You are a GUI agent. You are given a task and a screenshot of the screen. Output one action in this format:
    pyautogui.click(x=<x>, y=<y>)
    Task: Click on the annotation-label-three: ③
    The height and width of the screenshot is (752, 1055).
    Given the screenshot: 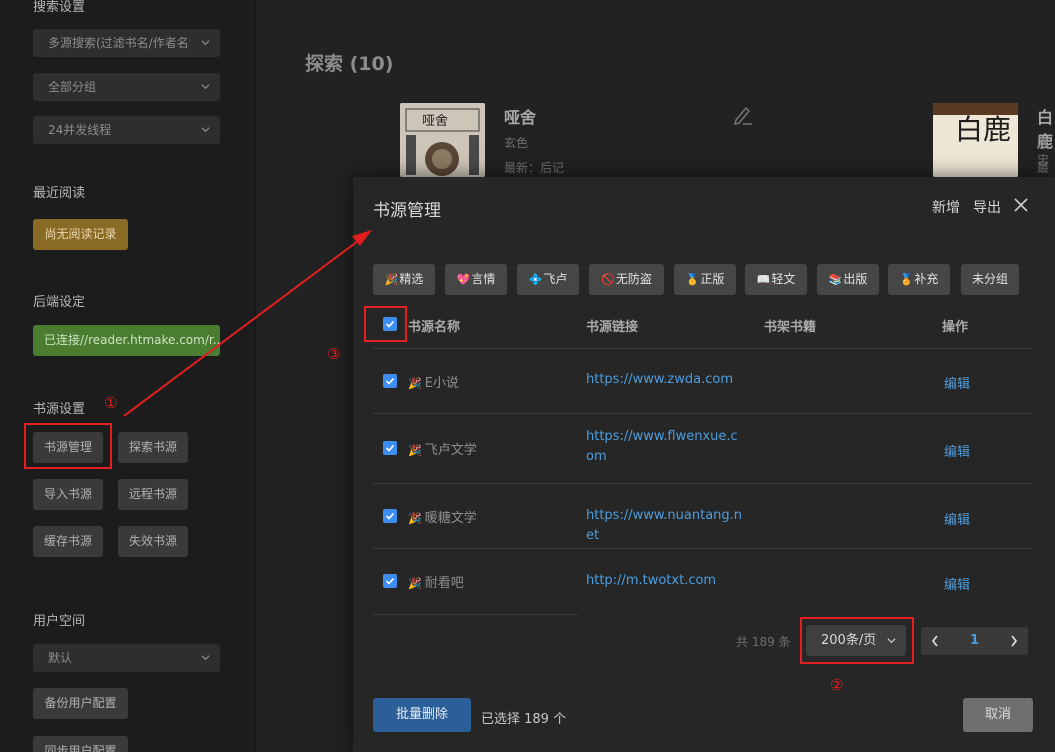 What is the action you would take?
    pyautogui.click(x=334, y=354)
    